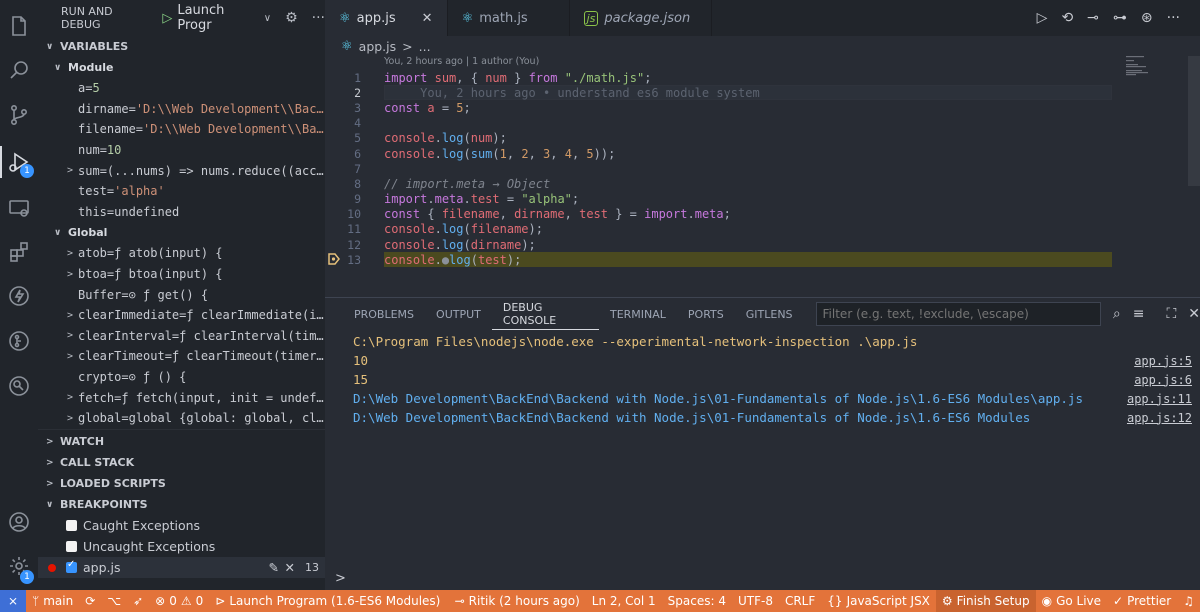 The image size is (1200, 612). I want to click on clear-console-icon: ≡, so click(1139, 314).